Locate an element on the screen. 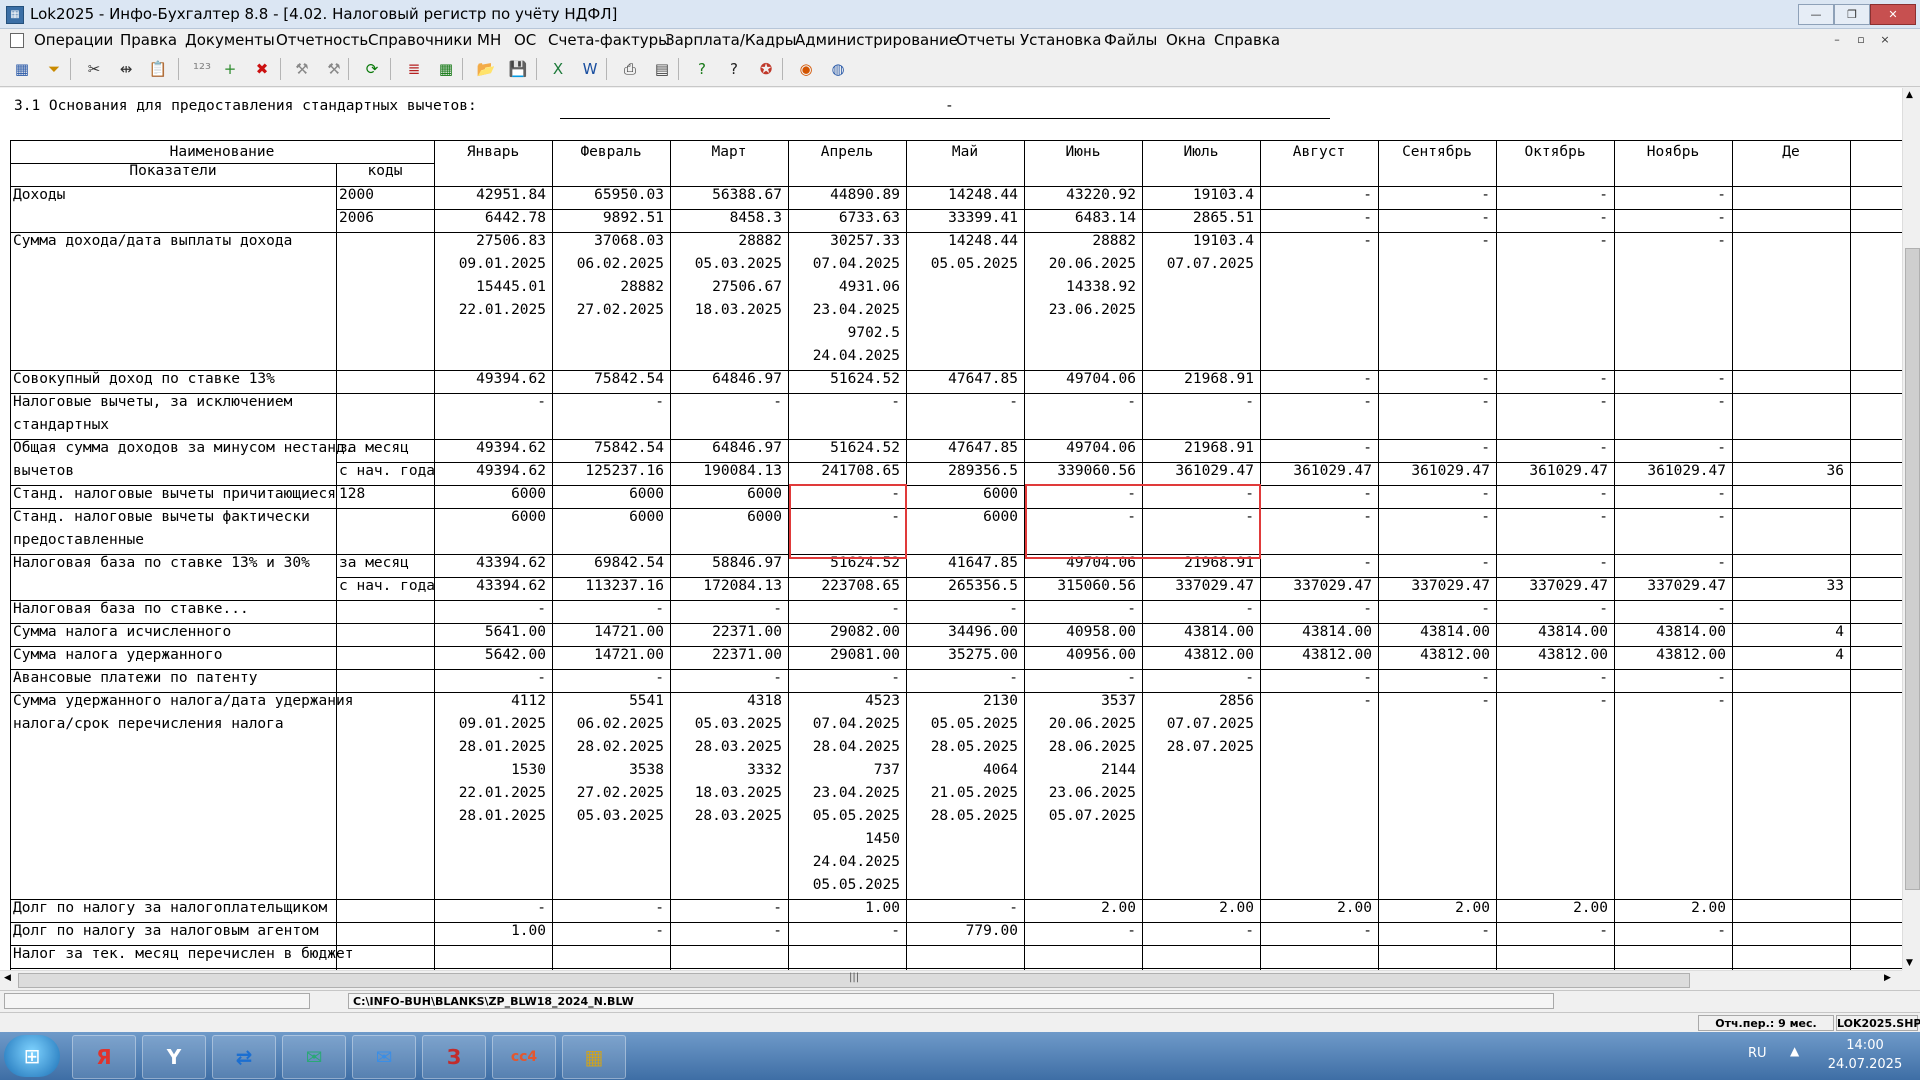  clock: 14:00 24.07.2025 is located at coordinates (1865, 1055).